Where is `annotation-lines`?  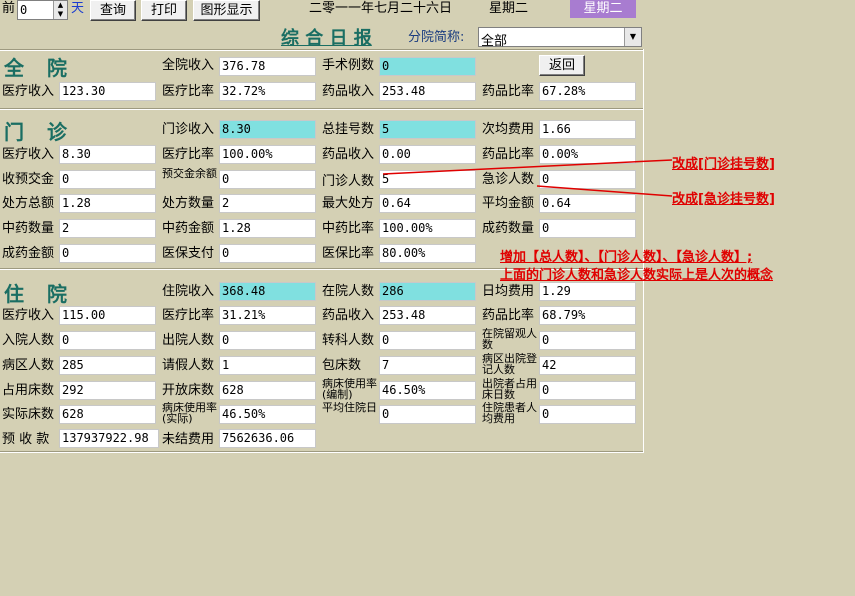 annotation-lines is located at coordinates (527, 178).